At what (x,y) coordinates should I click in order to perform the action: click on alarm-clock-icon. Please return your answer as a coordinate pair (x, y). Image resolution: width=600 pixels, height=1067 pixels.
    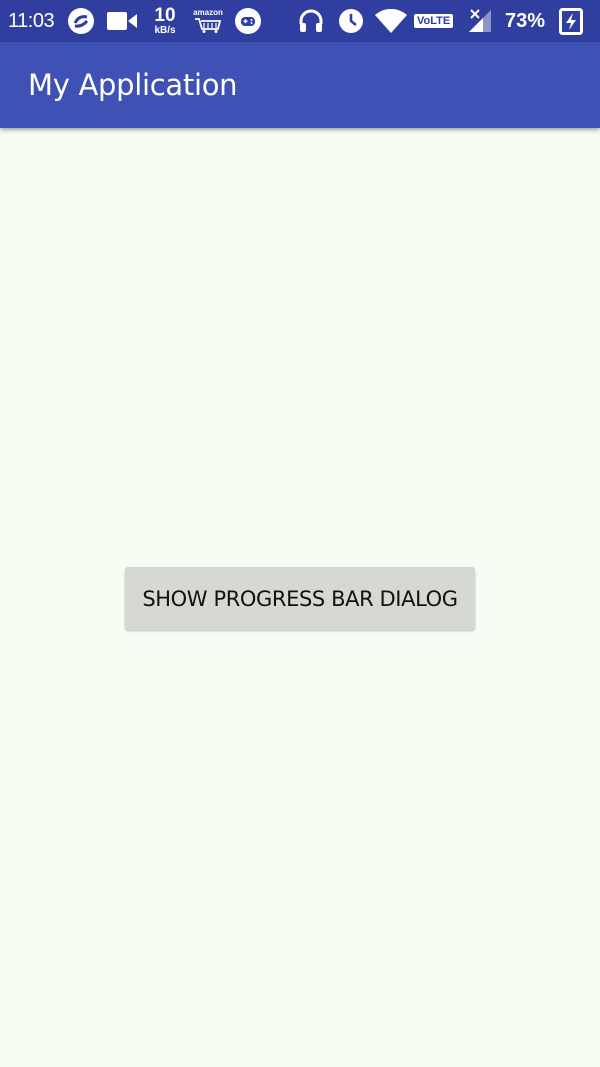
    Looking at the image, I should click on (351, 21).